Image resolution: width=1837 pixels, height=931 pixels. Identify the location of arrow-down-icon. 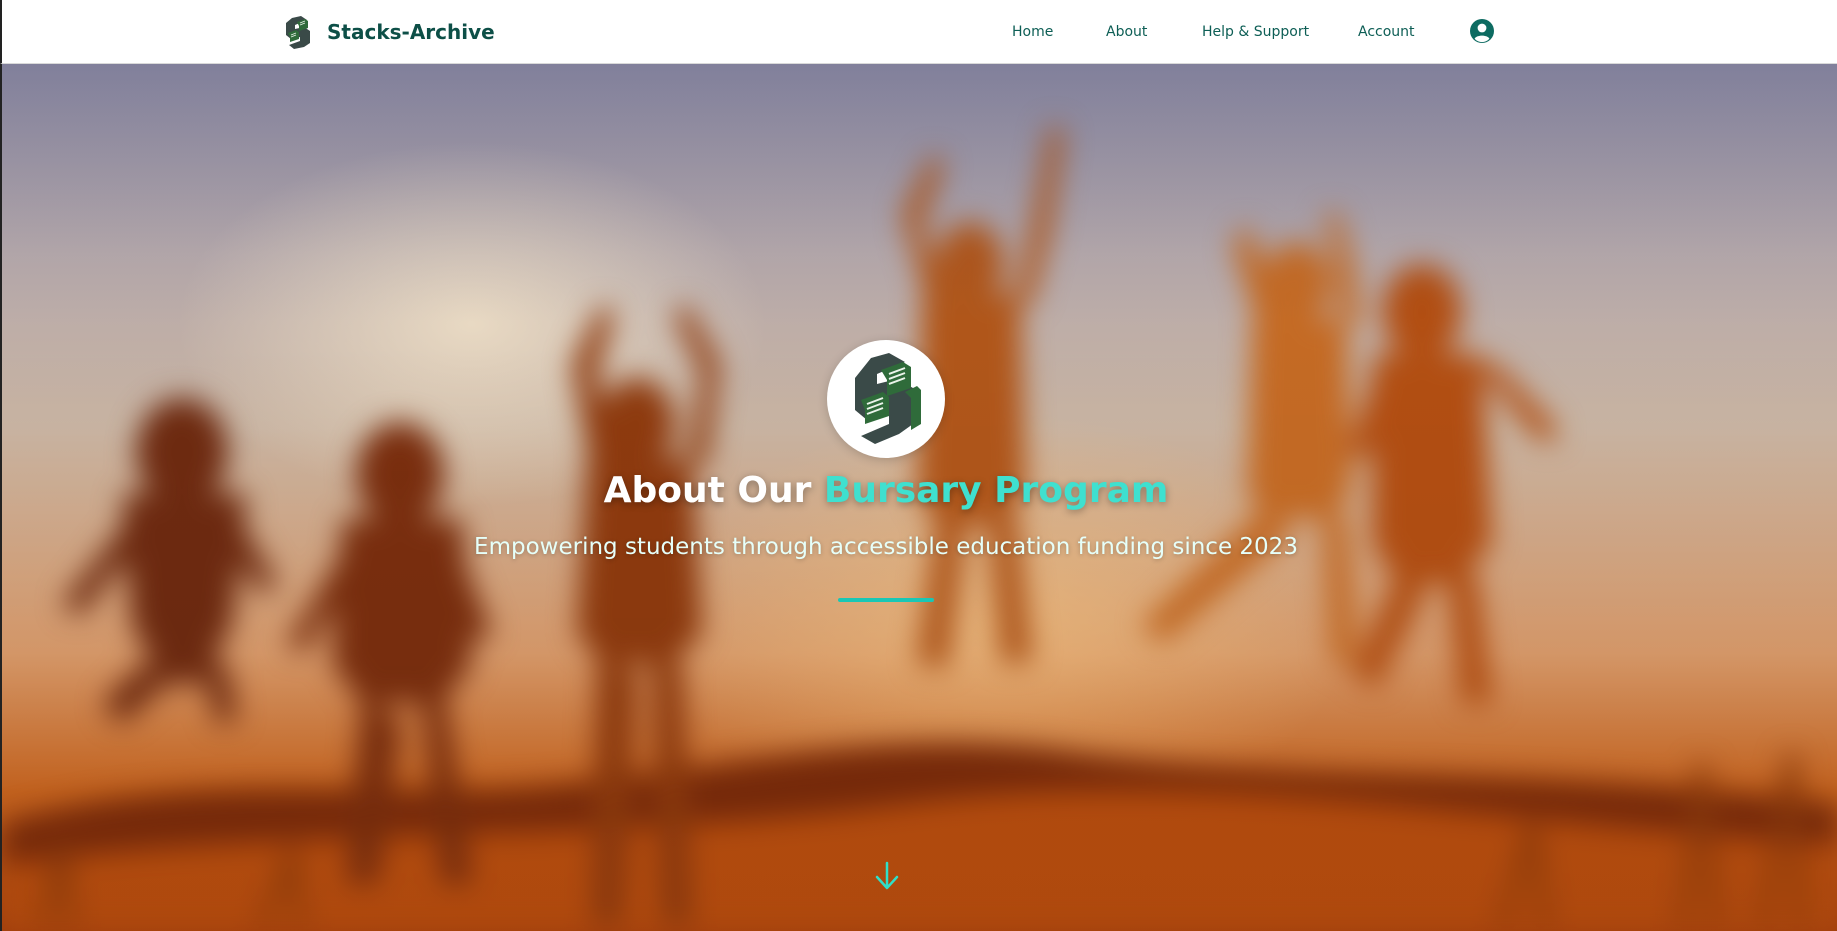
(887, 876).